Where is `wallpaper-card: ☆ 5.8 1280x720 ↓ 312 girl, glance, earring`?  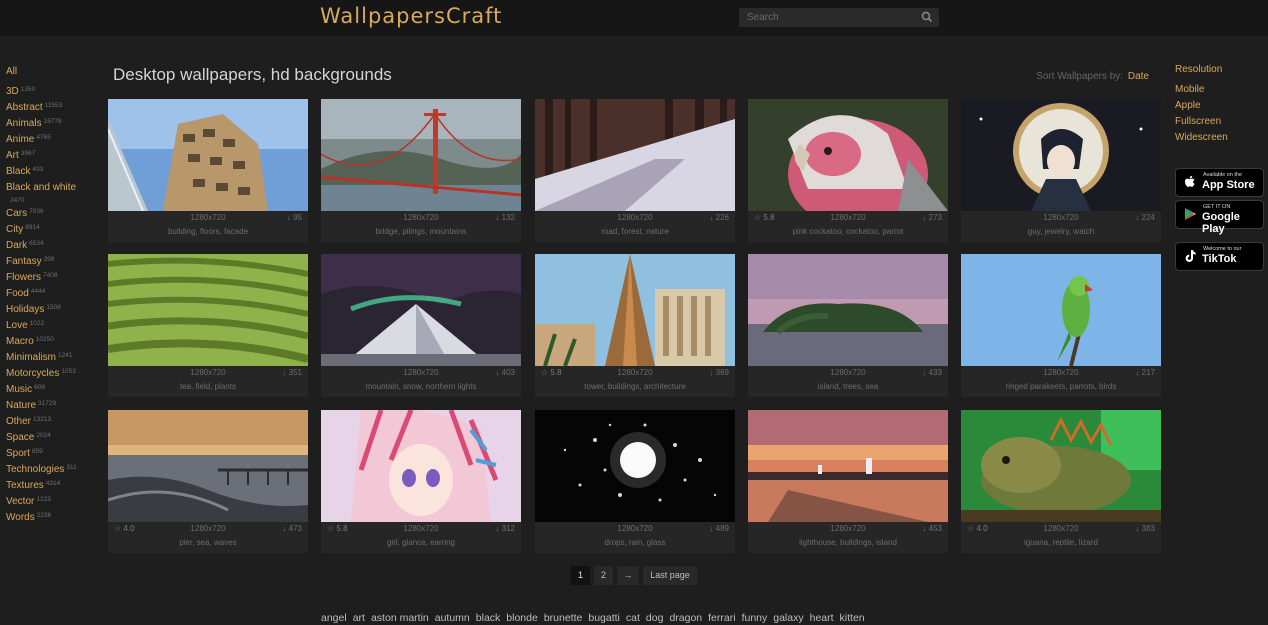
wallpaper-card: ☆ 5.8 1280x720 ↓ 312 girl, glance, earring is located at coordinates (421, 481).